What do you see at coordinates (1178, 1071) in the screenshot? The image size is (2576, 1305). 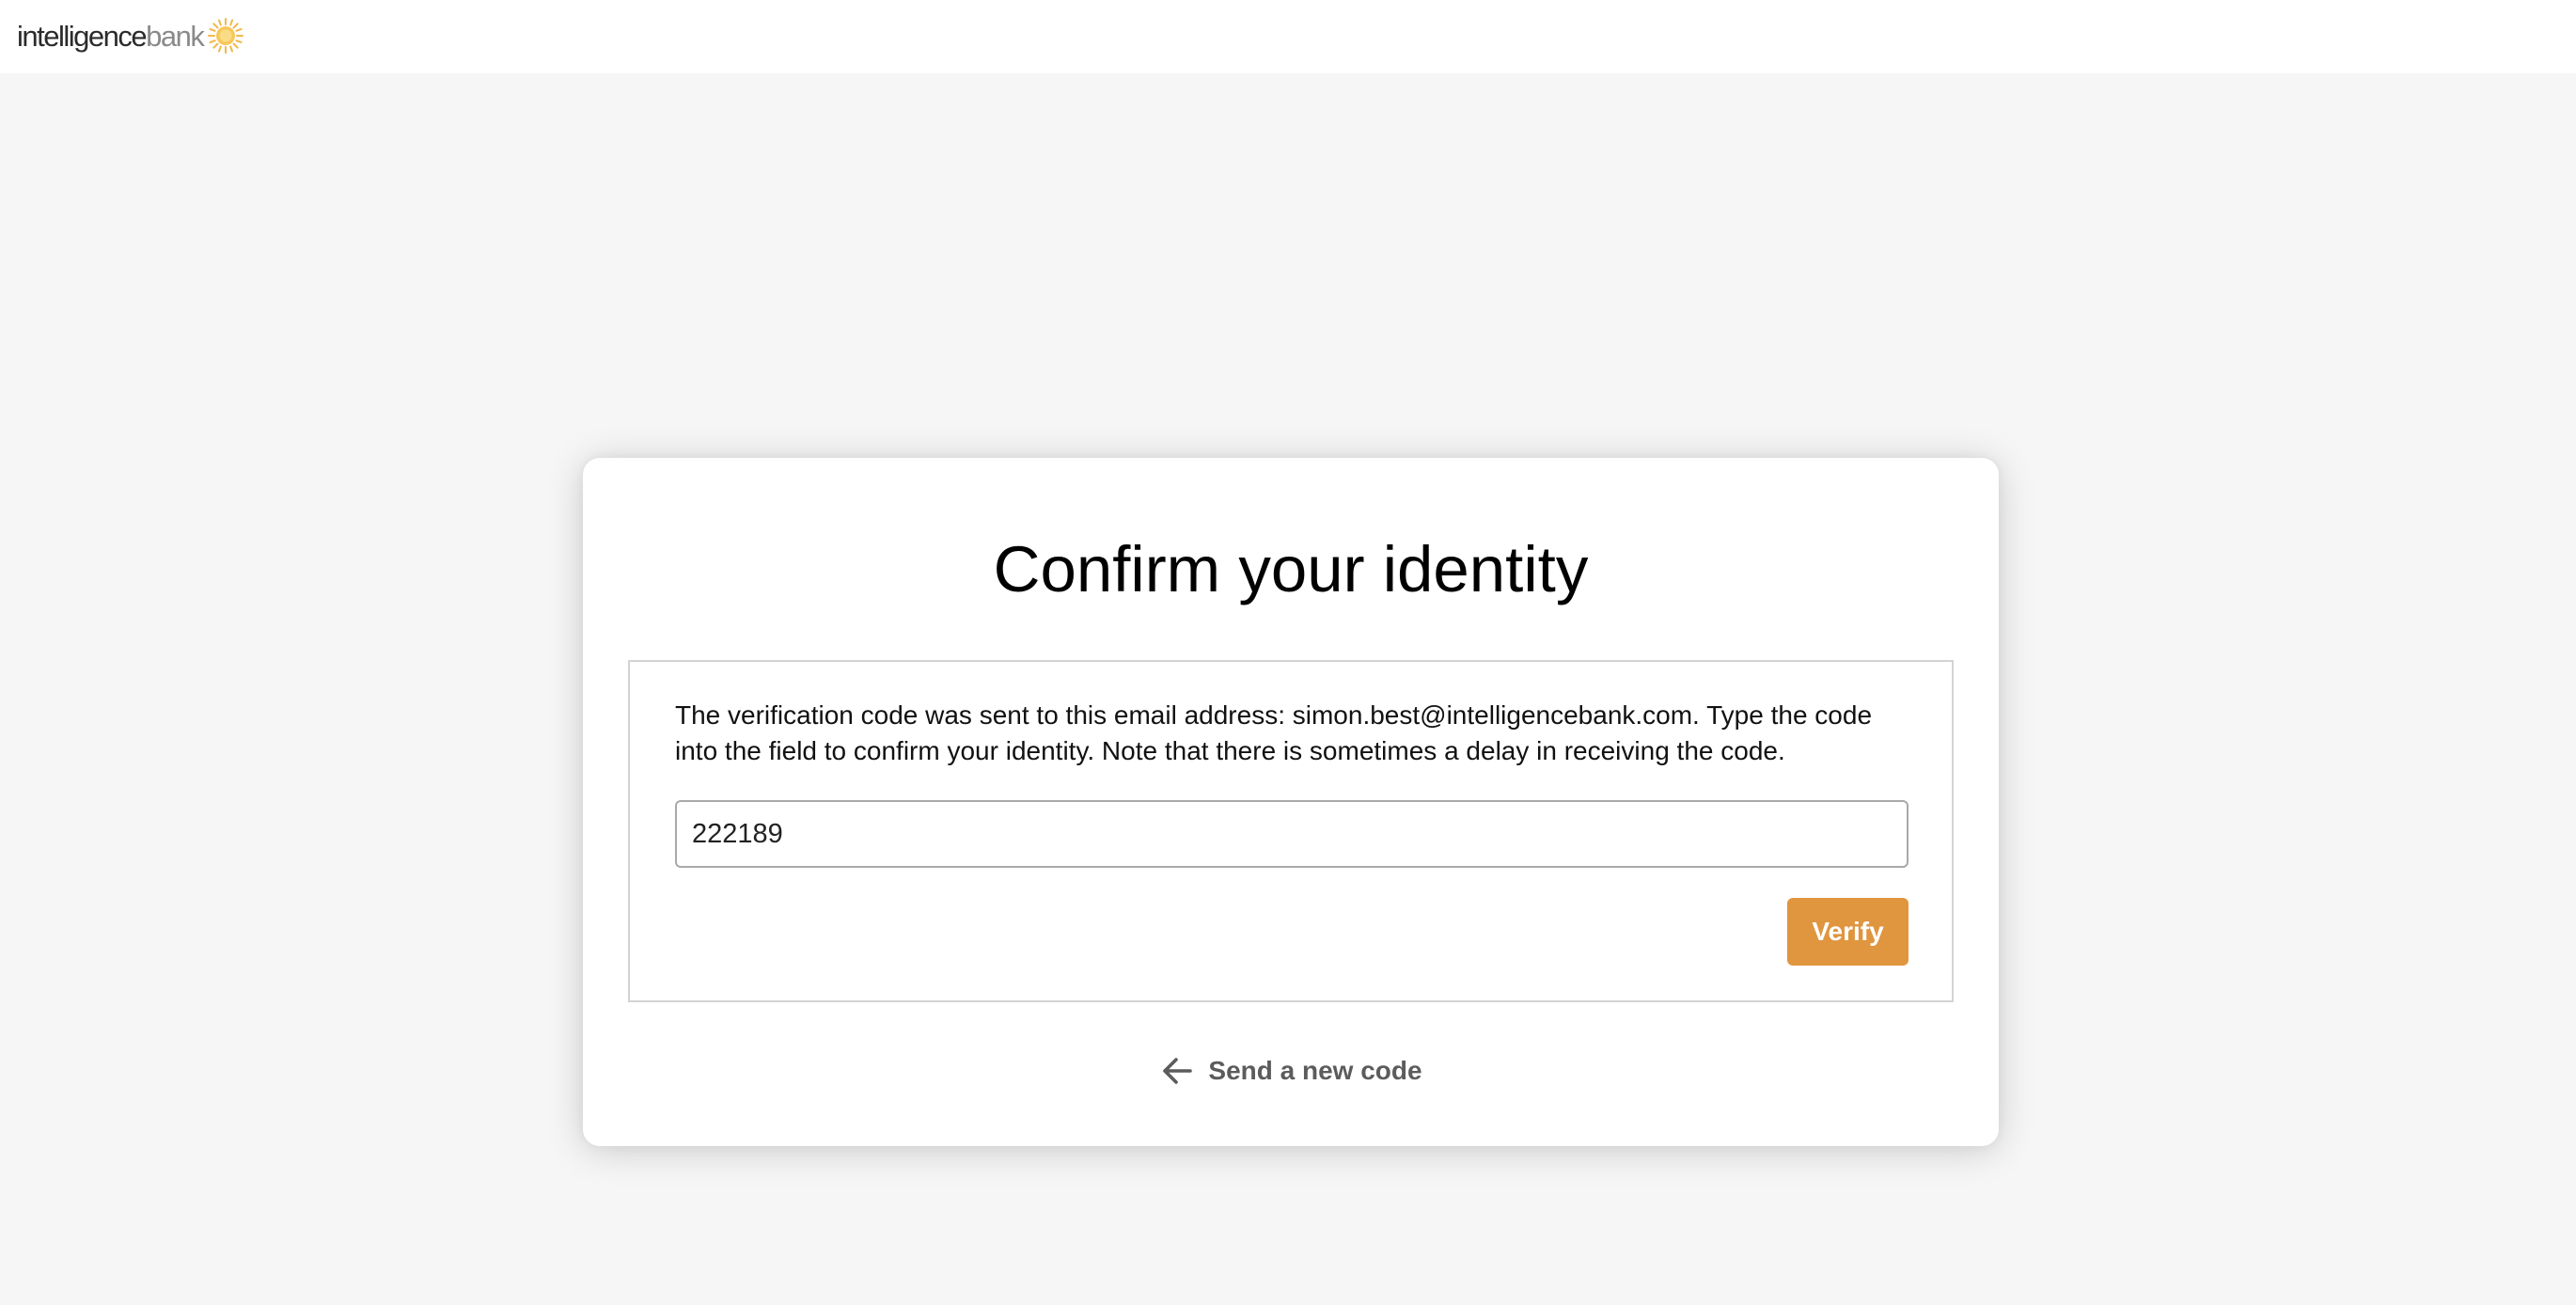 I see `arrow-left-icon` at bounding box center [1178, 1071].